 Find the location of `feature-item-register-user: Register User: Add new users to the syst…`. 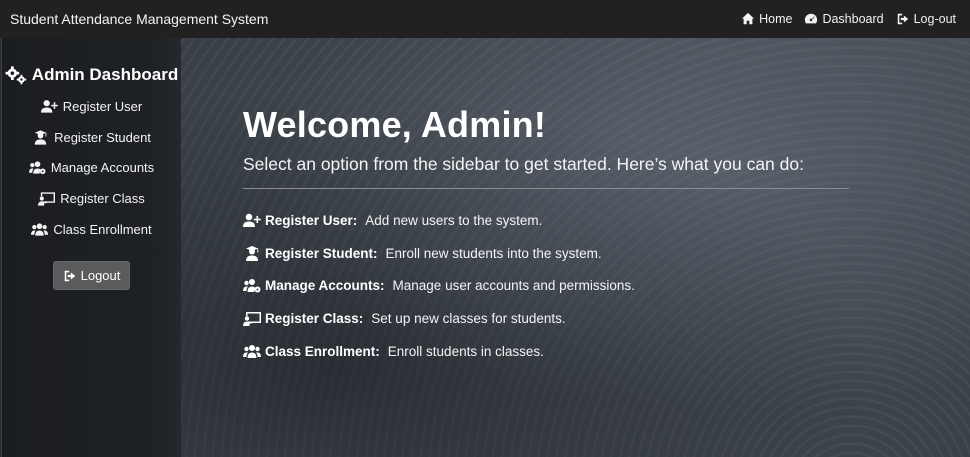

feature-item-register-user: Register User: Add new users to the syst… is located at coordinates (546, 220).